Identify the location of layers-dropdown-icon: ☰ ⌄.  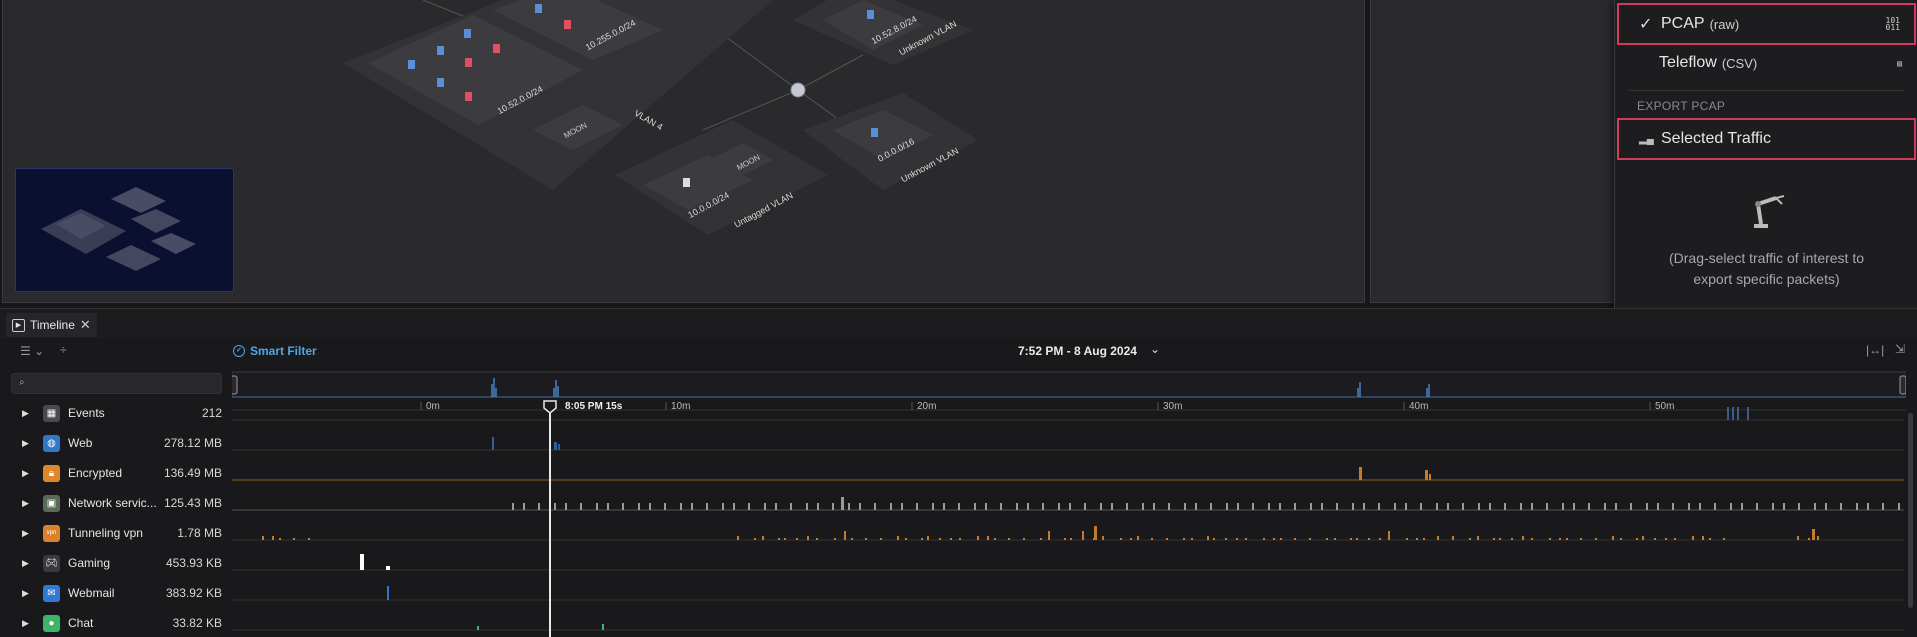
(32, 351).